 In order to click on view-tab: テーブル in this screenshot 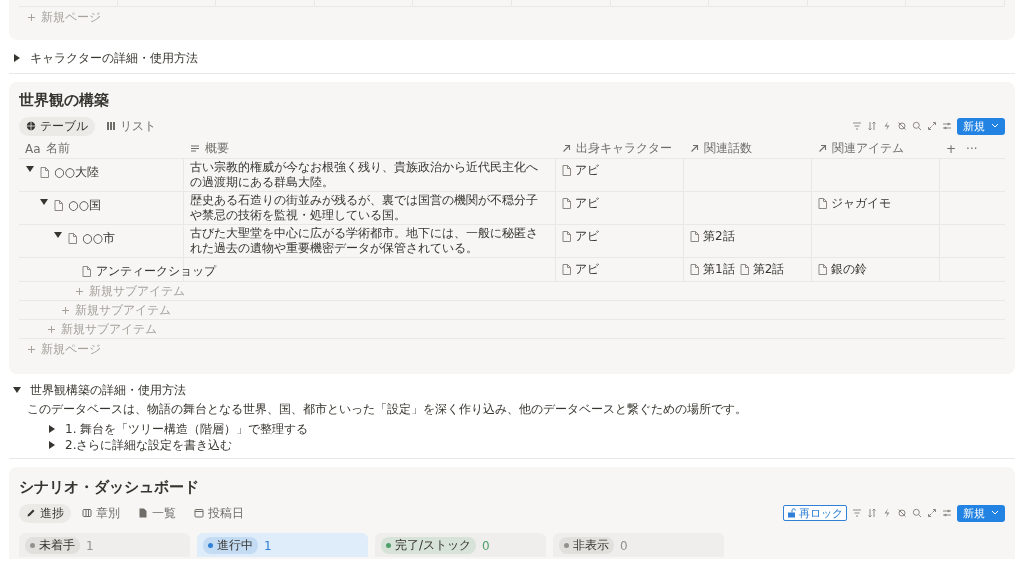, I will do `click(57, 126)`.